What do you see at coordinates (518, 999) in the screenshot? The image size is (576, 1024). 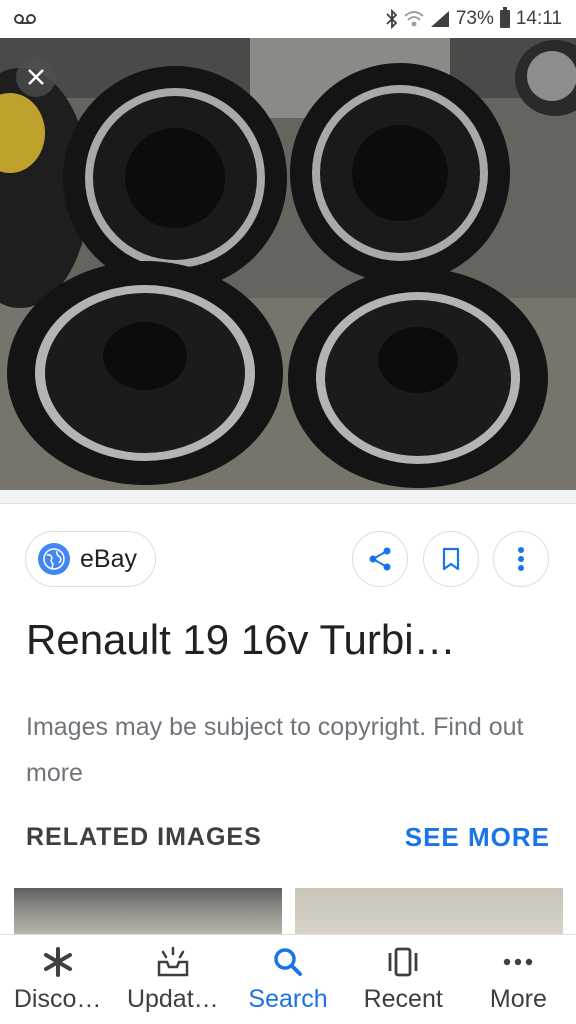 I see `nav-label: More` at bounding box center [518, 999].